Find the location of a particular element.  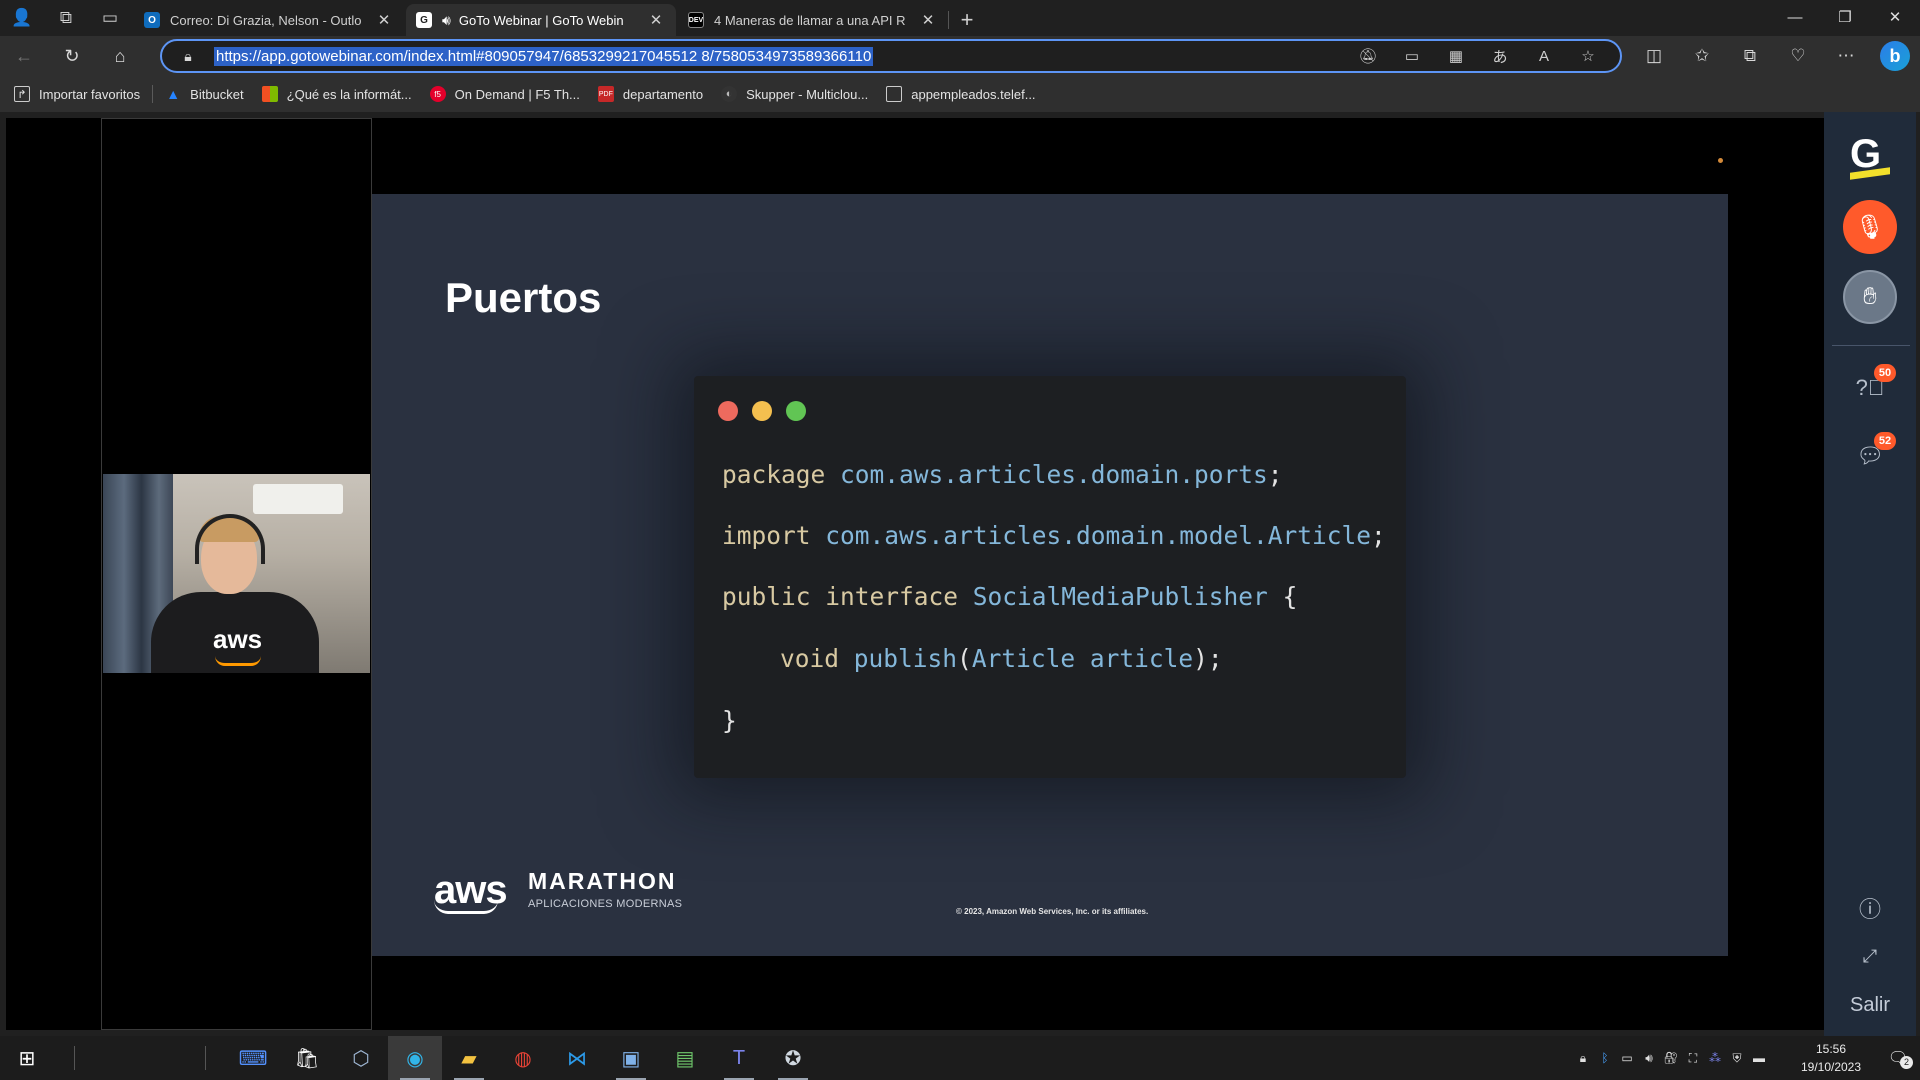

notifications-blocked-icon: 🔕︎ is located at coordinates (1368, 56).